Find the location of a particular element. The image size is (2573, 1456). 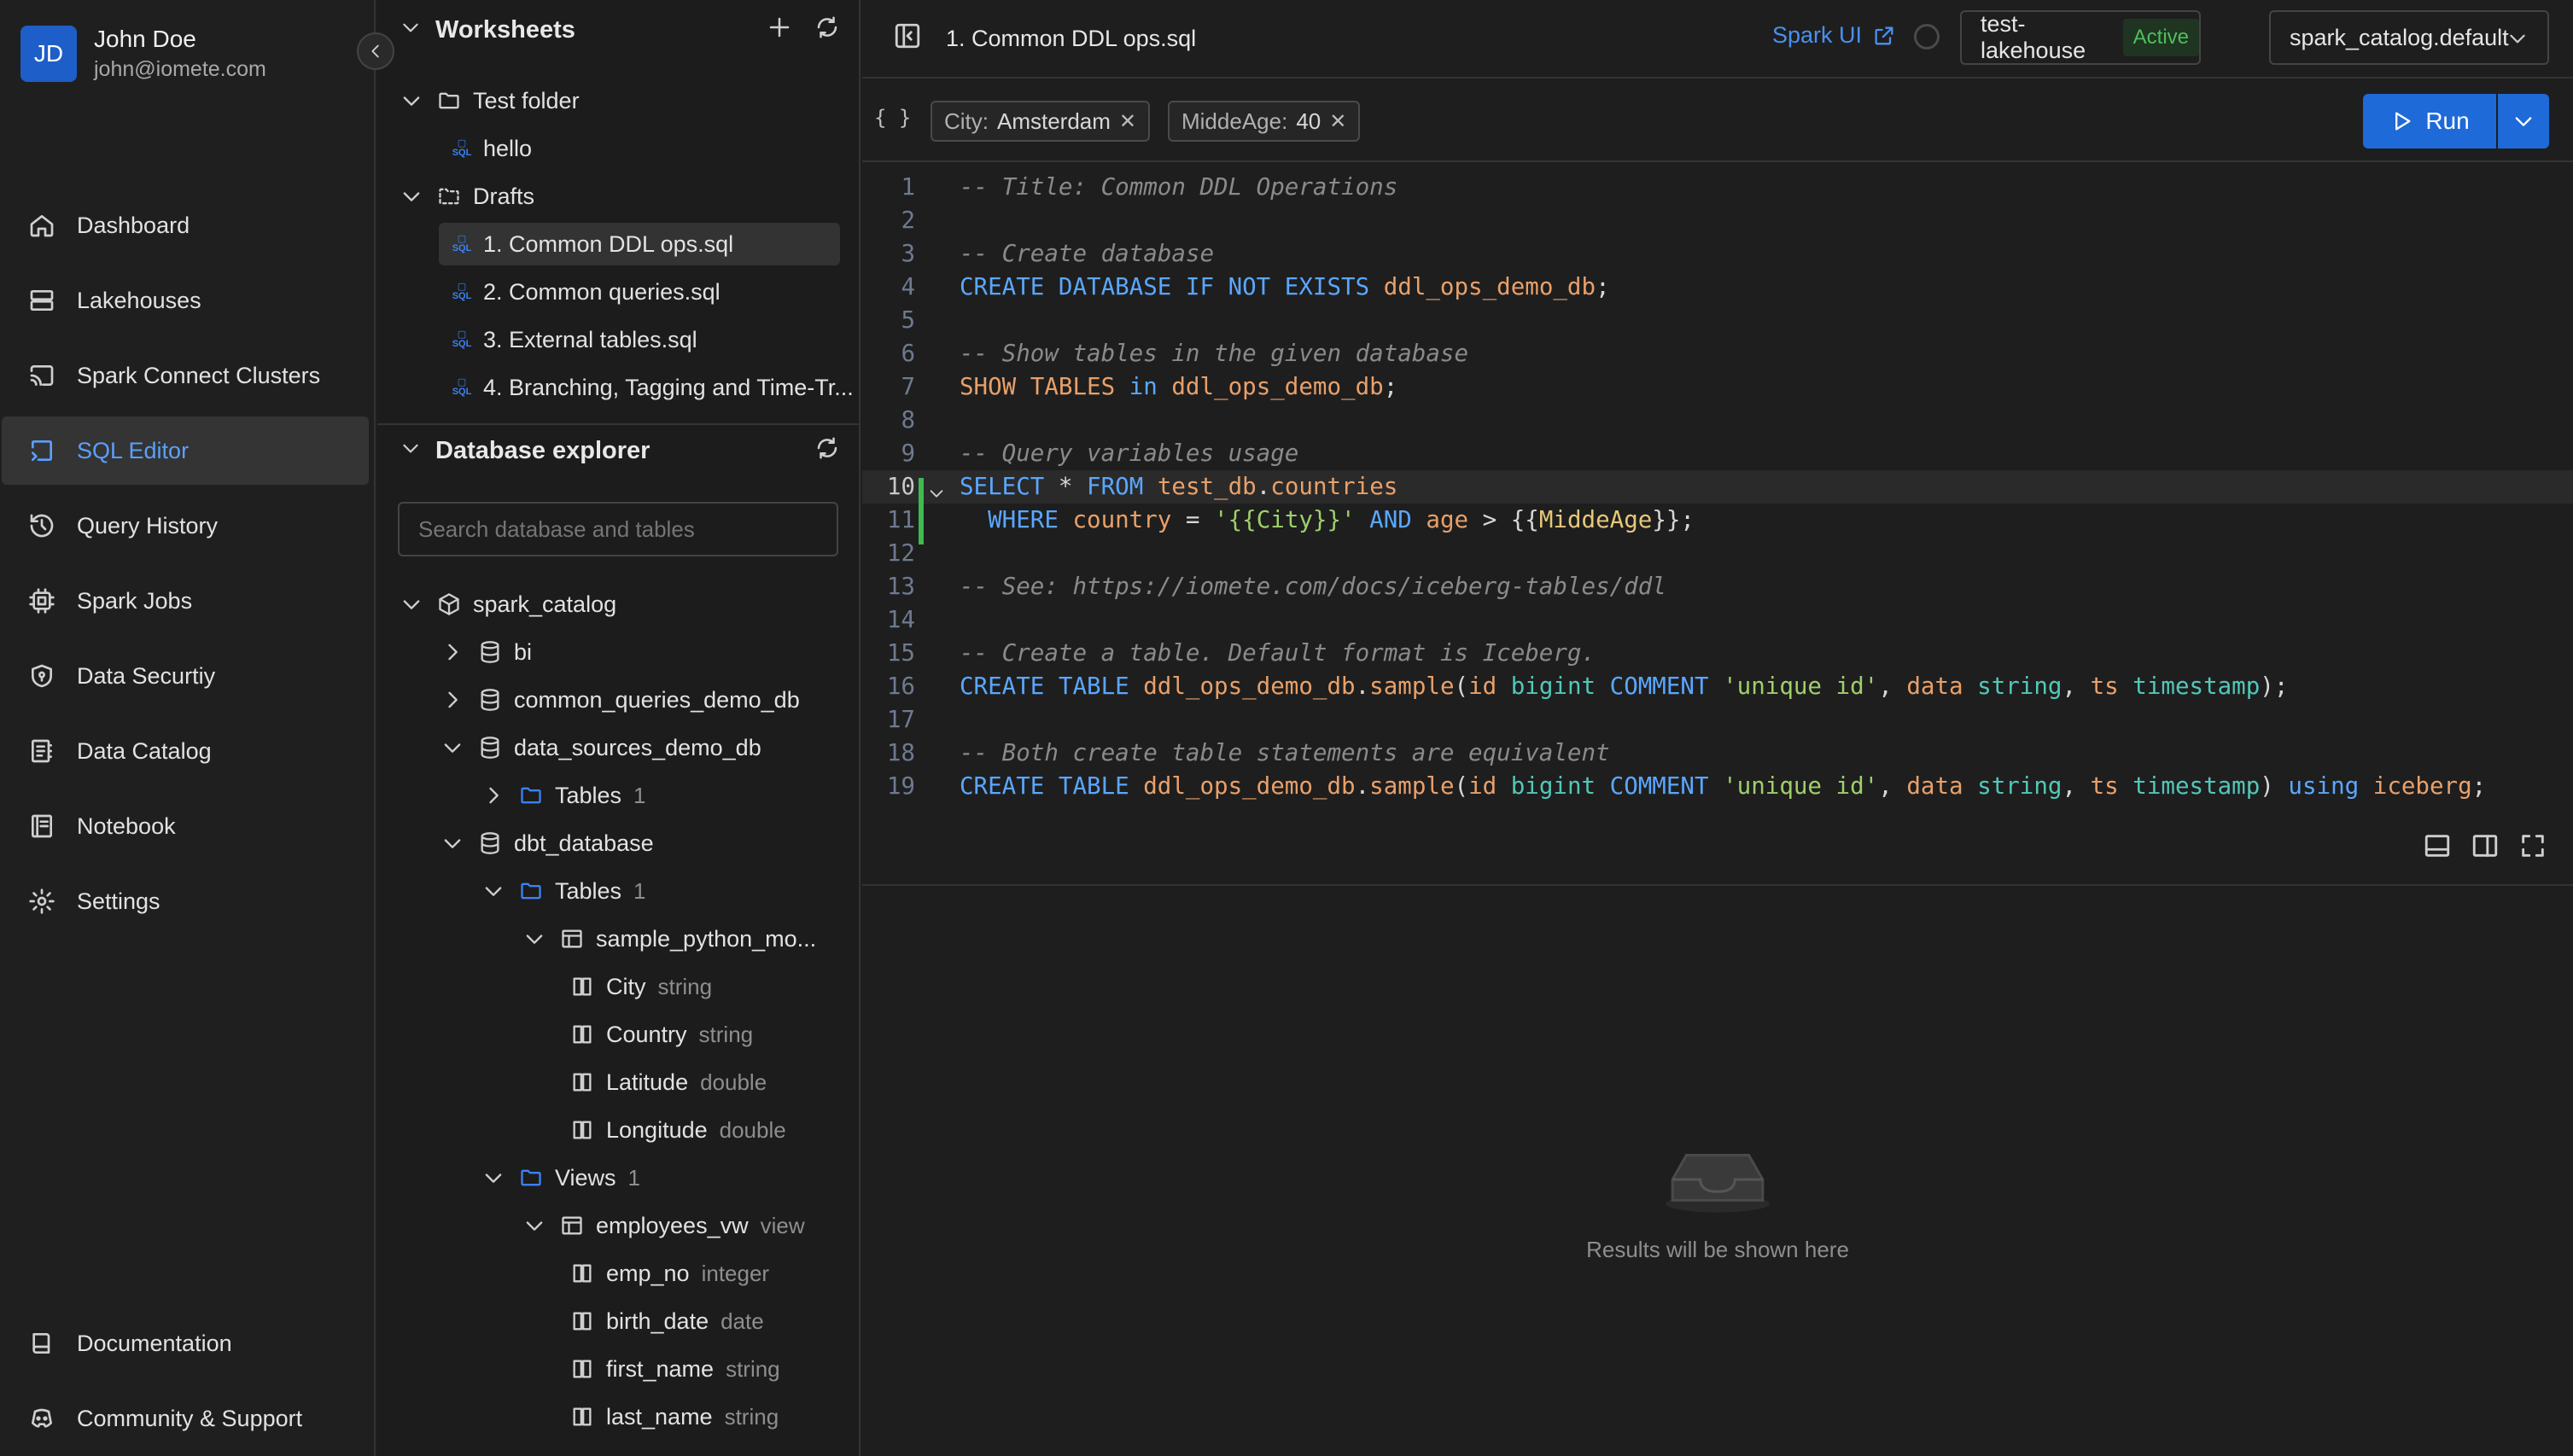

avatar: JD is located at coordinates (48, 54).